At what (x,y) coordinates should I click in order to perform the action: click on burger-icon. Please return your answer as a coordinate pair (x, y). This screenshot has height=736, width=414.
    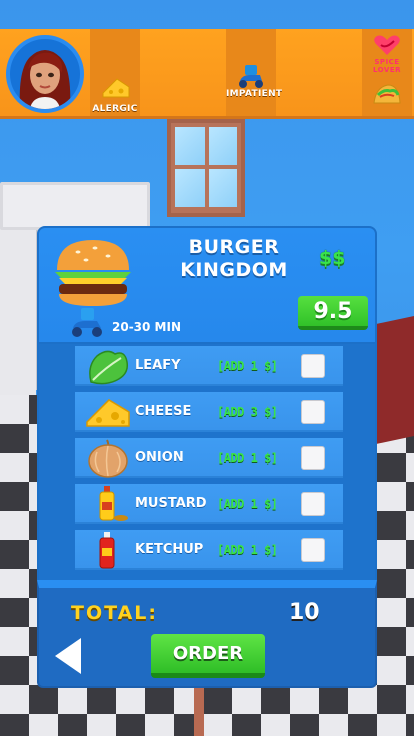
    Looking at the image, I should click on (93, 273).